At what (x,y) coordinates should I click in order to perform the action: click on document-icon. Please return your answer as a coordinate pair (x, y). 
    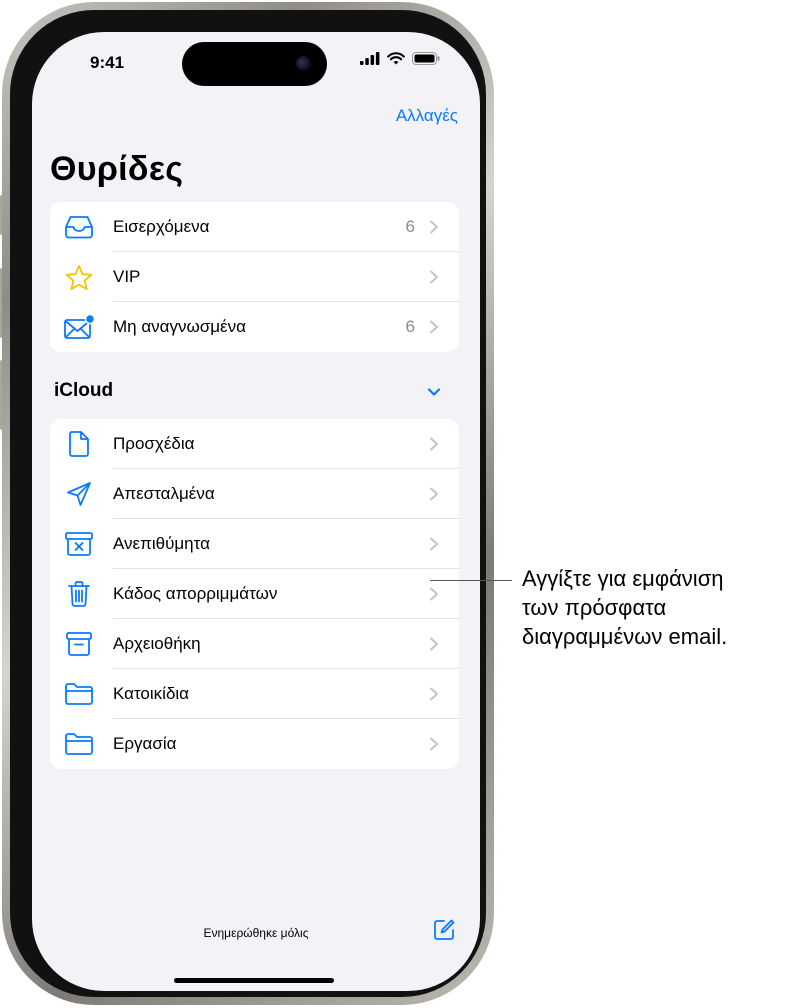
    Looking at the image, I should click on (79, 444).